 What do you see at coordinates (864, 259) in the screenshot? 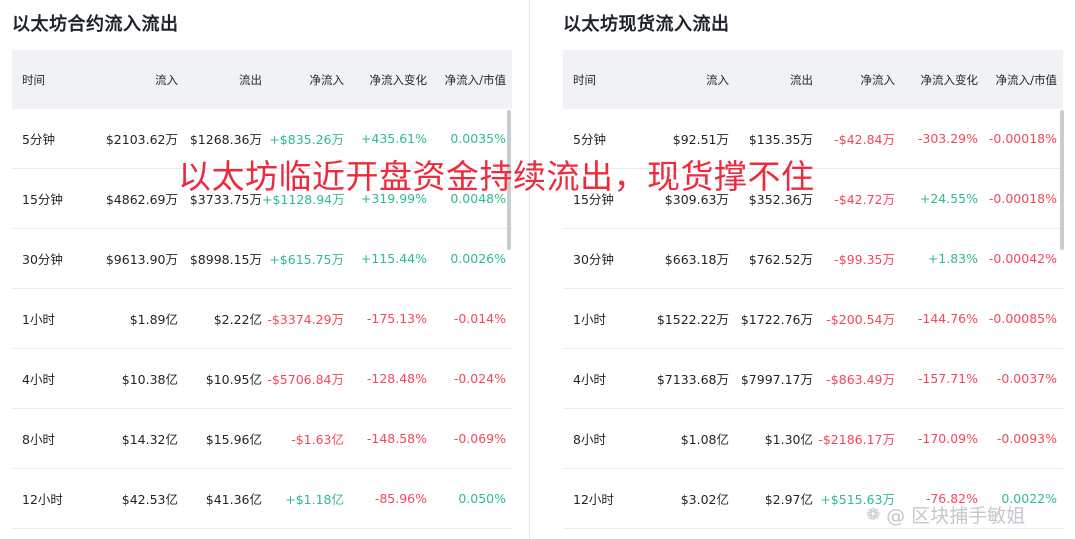
I see `cell-netflow: -$99.35万` at bounding box center [864, 259].